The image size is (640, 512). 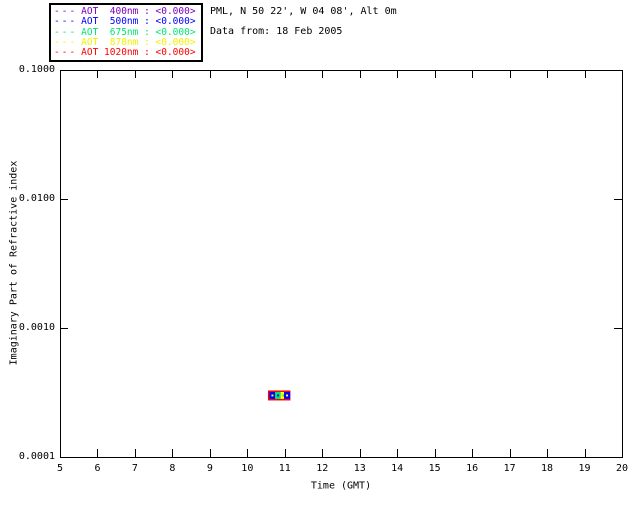 I want to click on x-tick-label: 17, so click(x=509, y=468).